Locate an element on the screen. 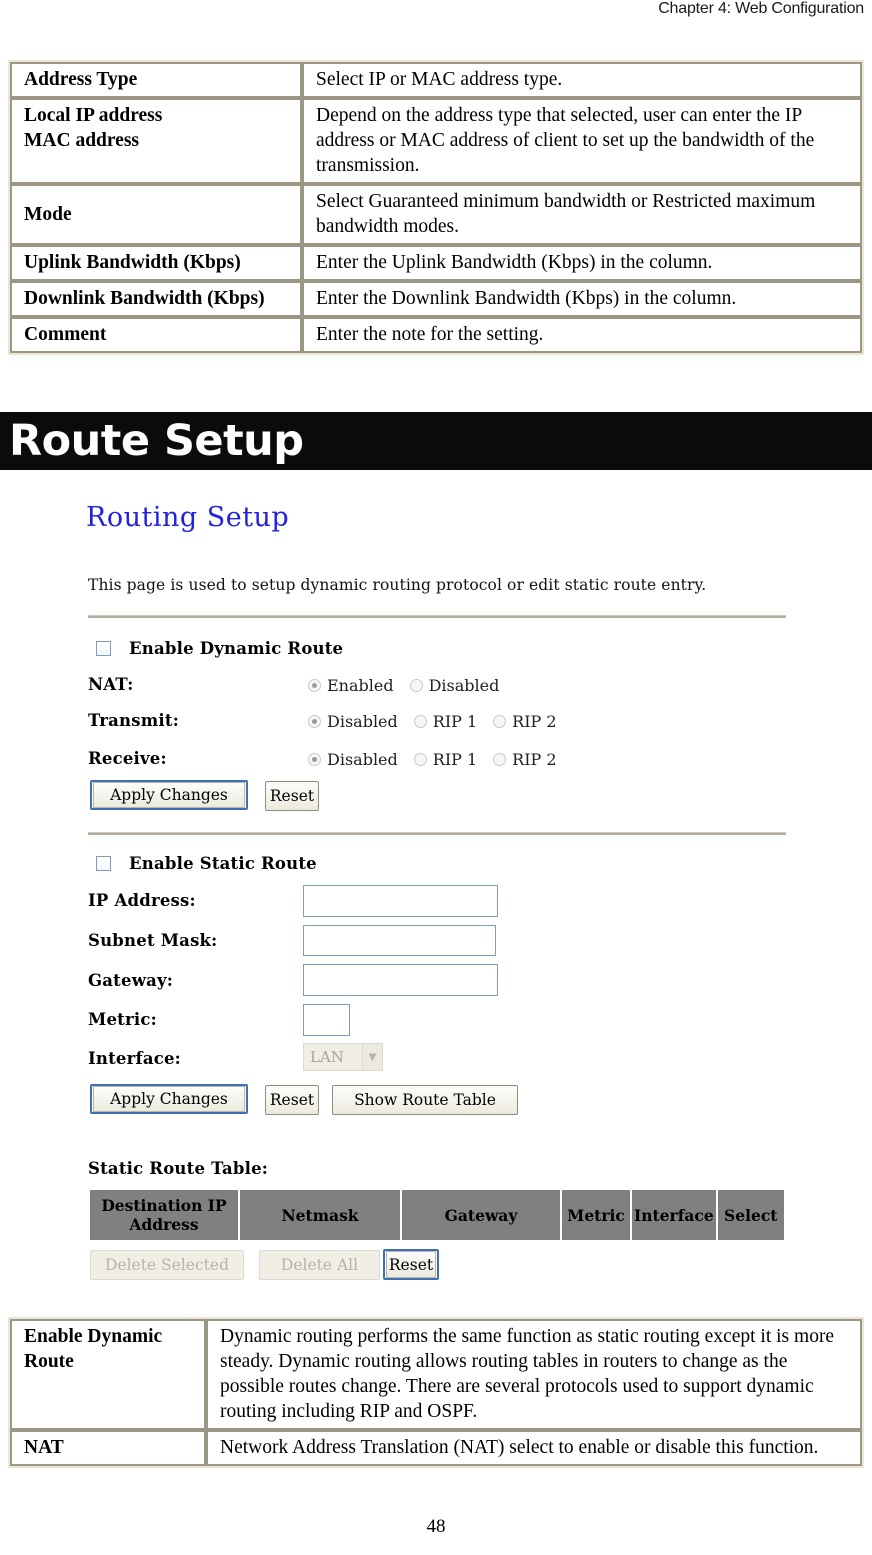 The image size is (872, 1555). row-key: Uplink Bandwidth (Kbps) is located at coordinates (156, 263).